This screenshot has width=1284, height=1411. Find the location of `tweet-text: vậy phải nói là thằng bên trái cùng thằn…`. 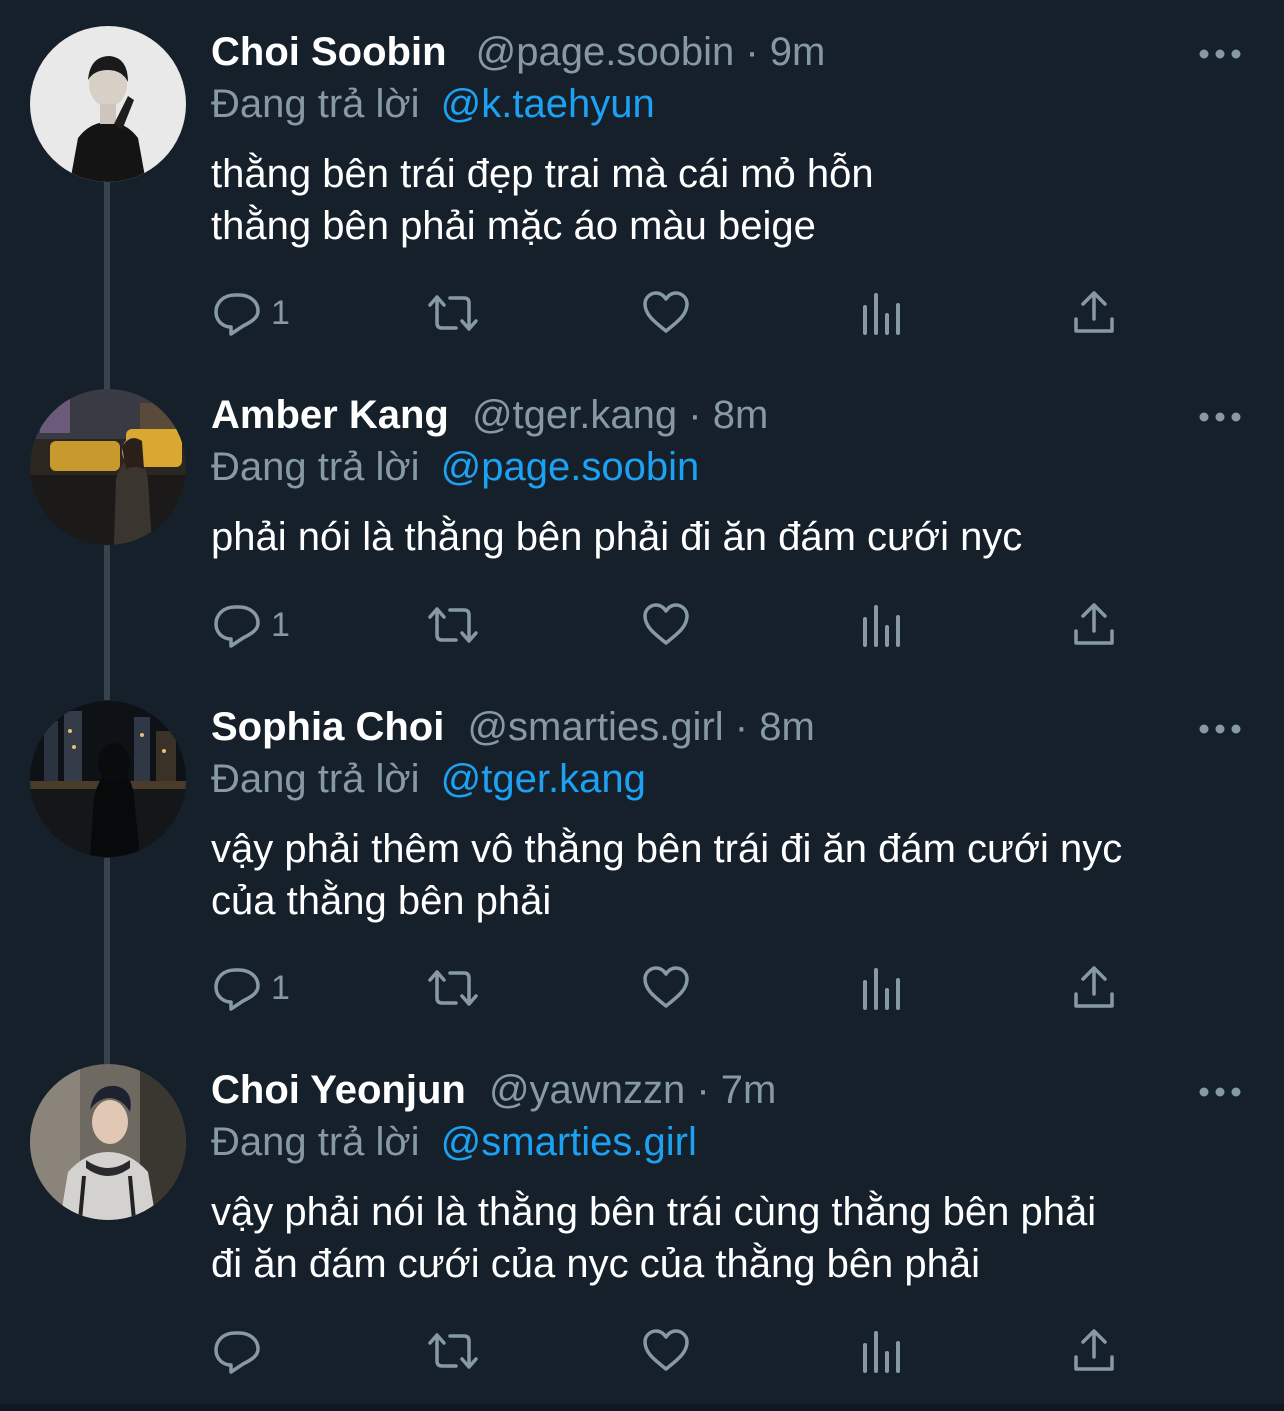

tweet-text: vậy phải nói là thằng bên trái cùng thằn… is located at coordinates (653, 1238).